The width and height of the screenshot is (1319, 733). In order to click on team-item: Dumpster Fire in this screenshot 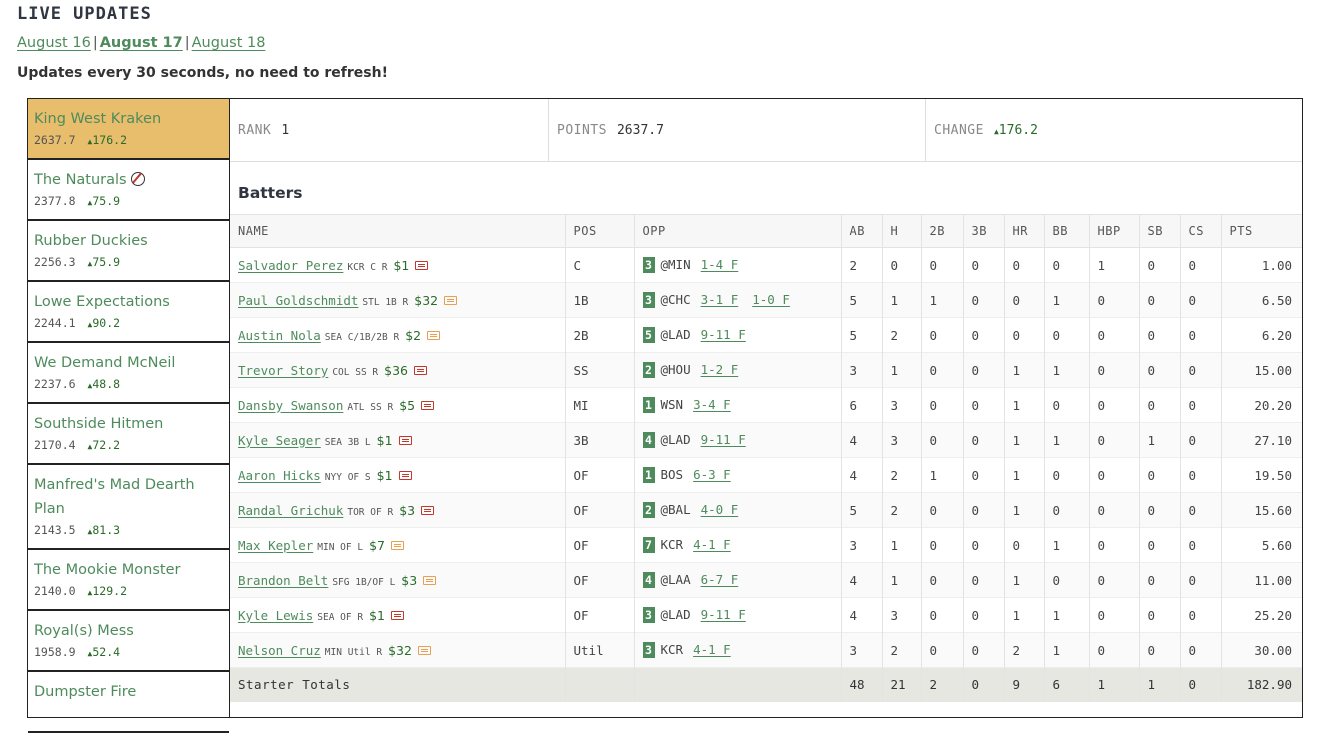, I will do `click(128, 702)`.